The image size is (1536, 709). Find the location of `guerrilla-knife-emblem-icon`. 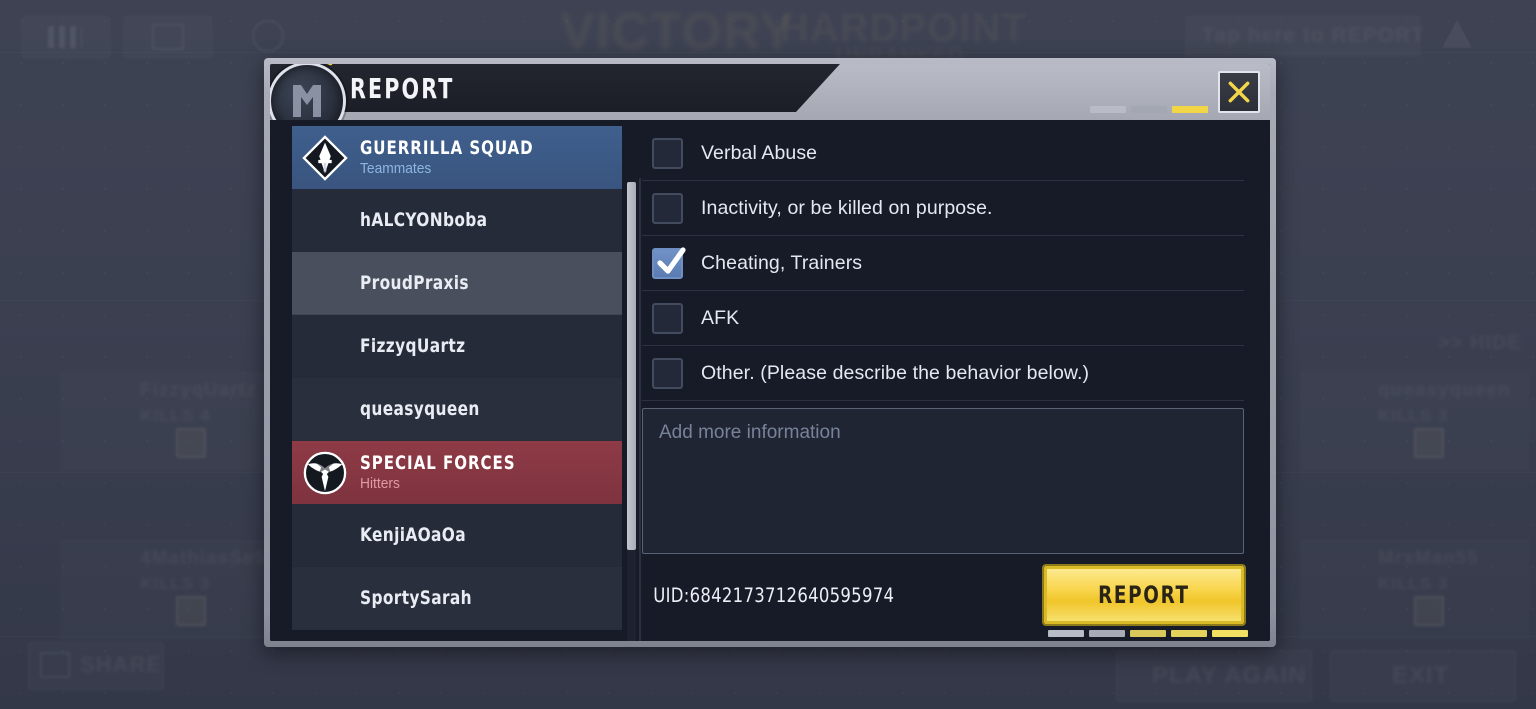

guerrilla-knife-emblem-icon is located at coordinates (325, 157).